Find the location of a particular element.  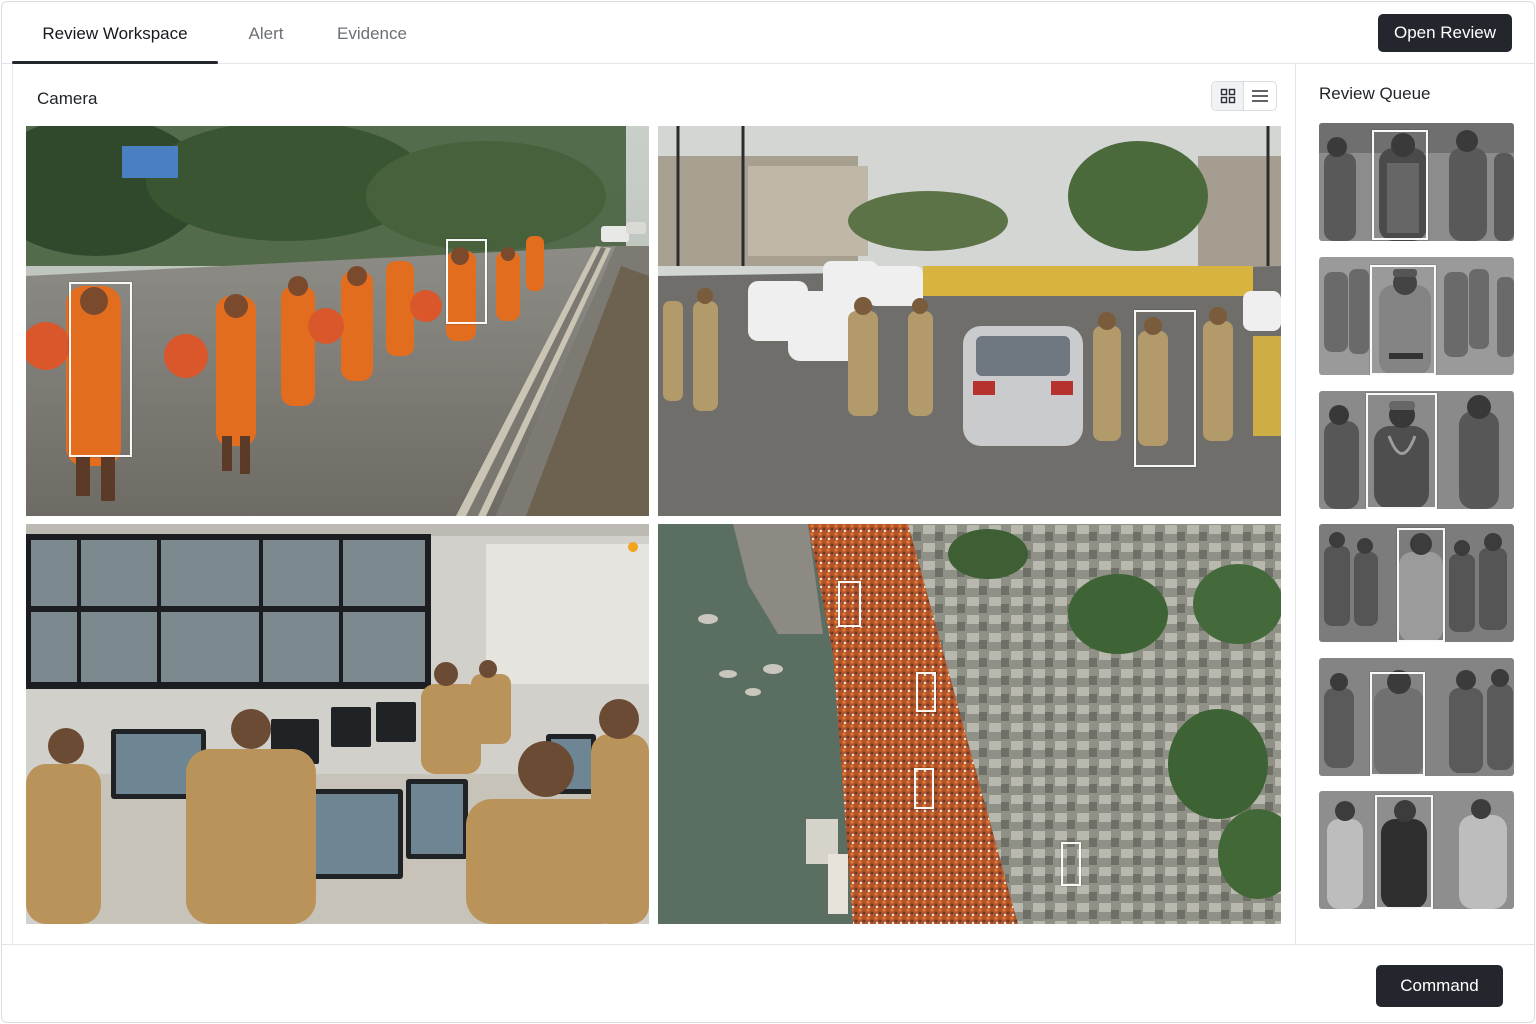

command-button: Command is located at coordinates (1439, 986).